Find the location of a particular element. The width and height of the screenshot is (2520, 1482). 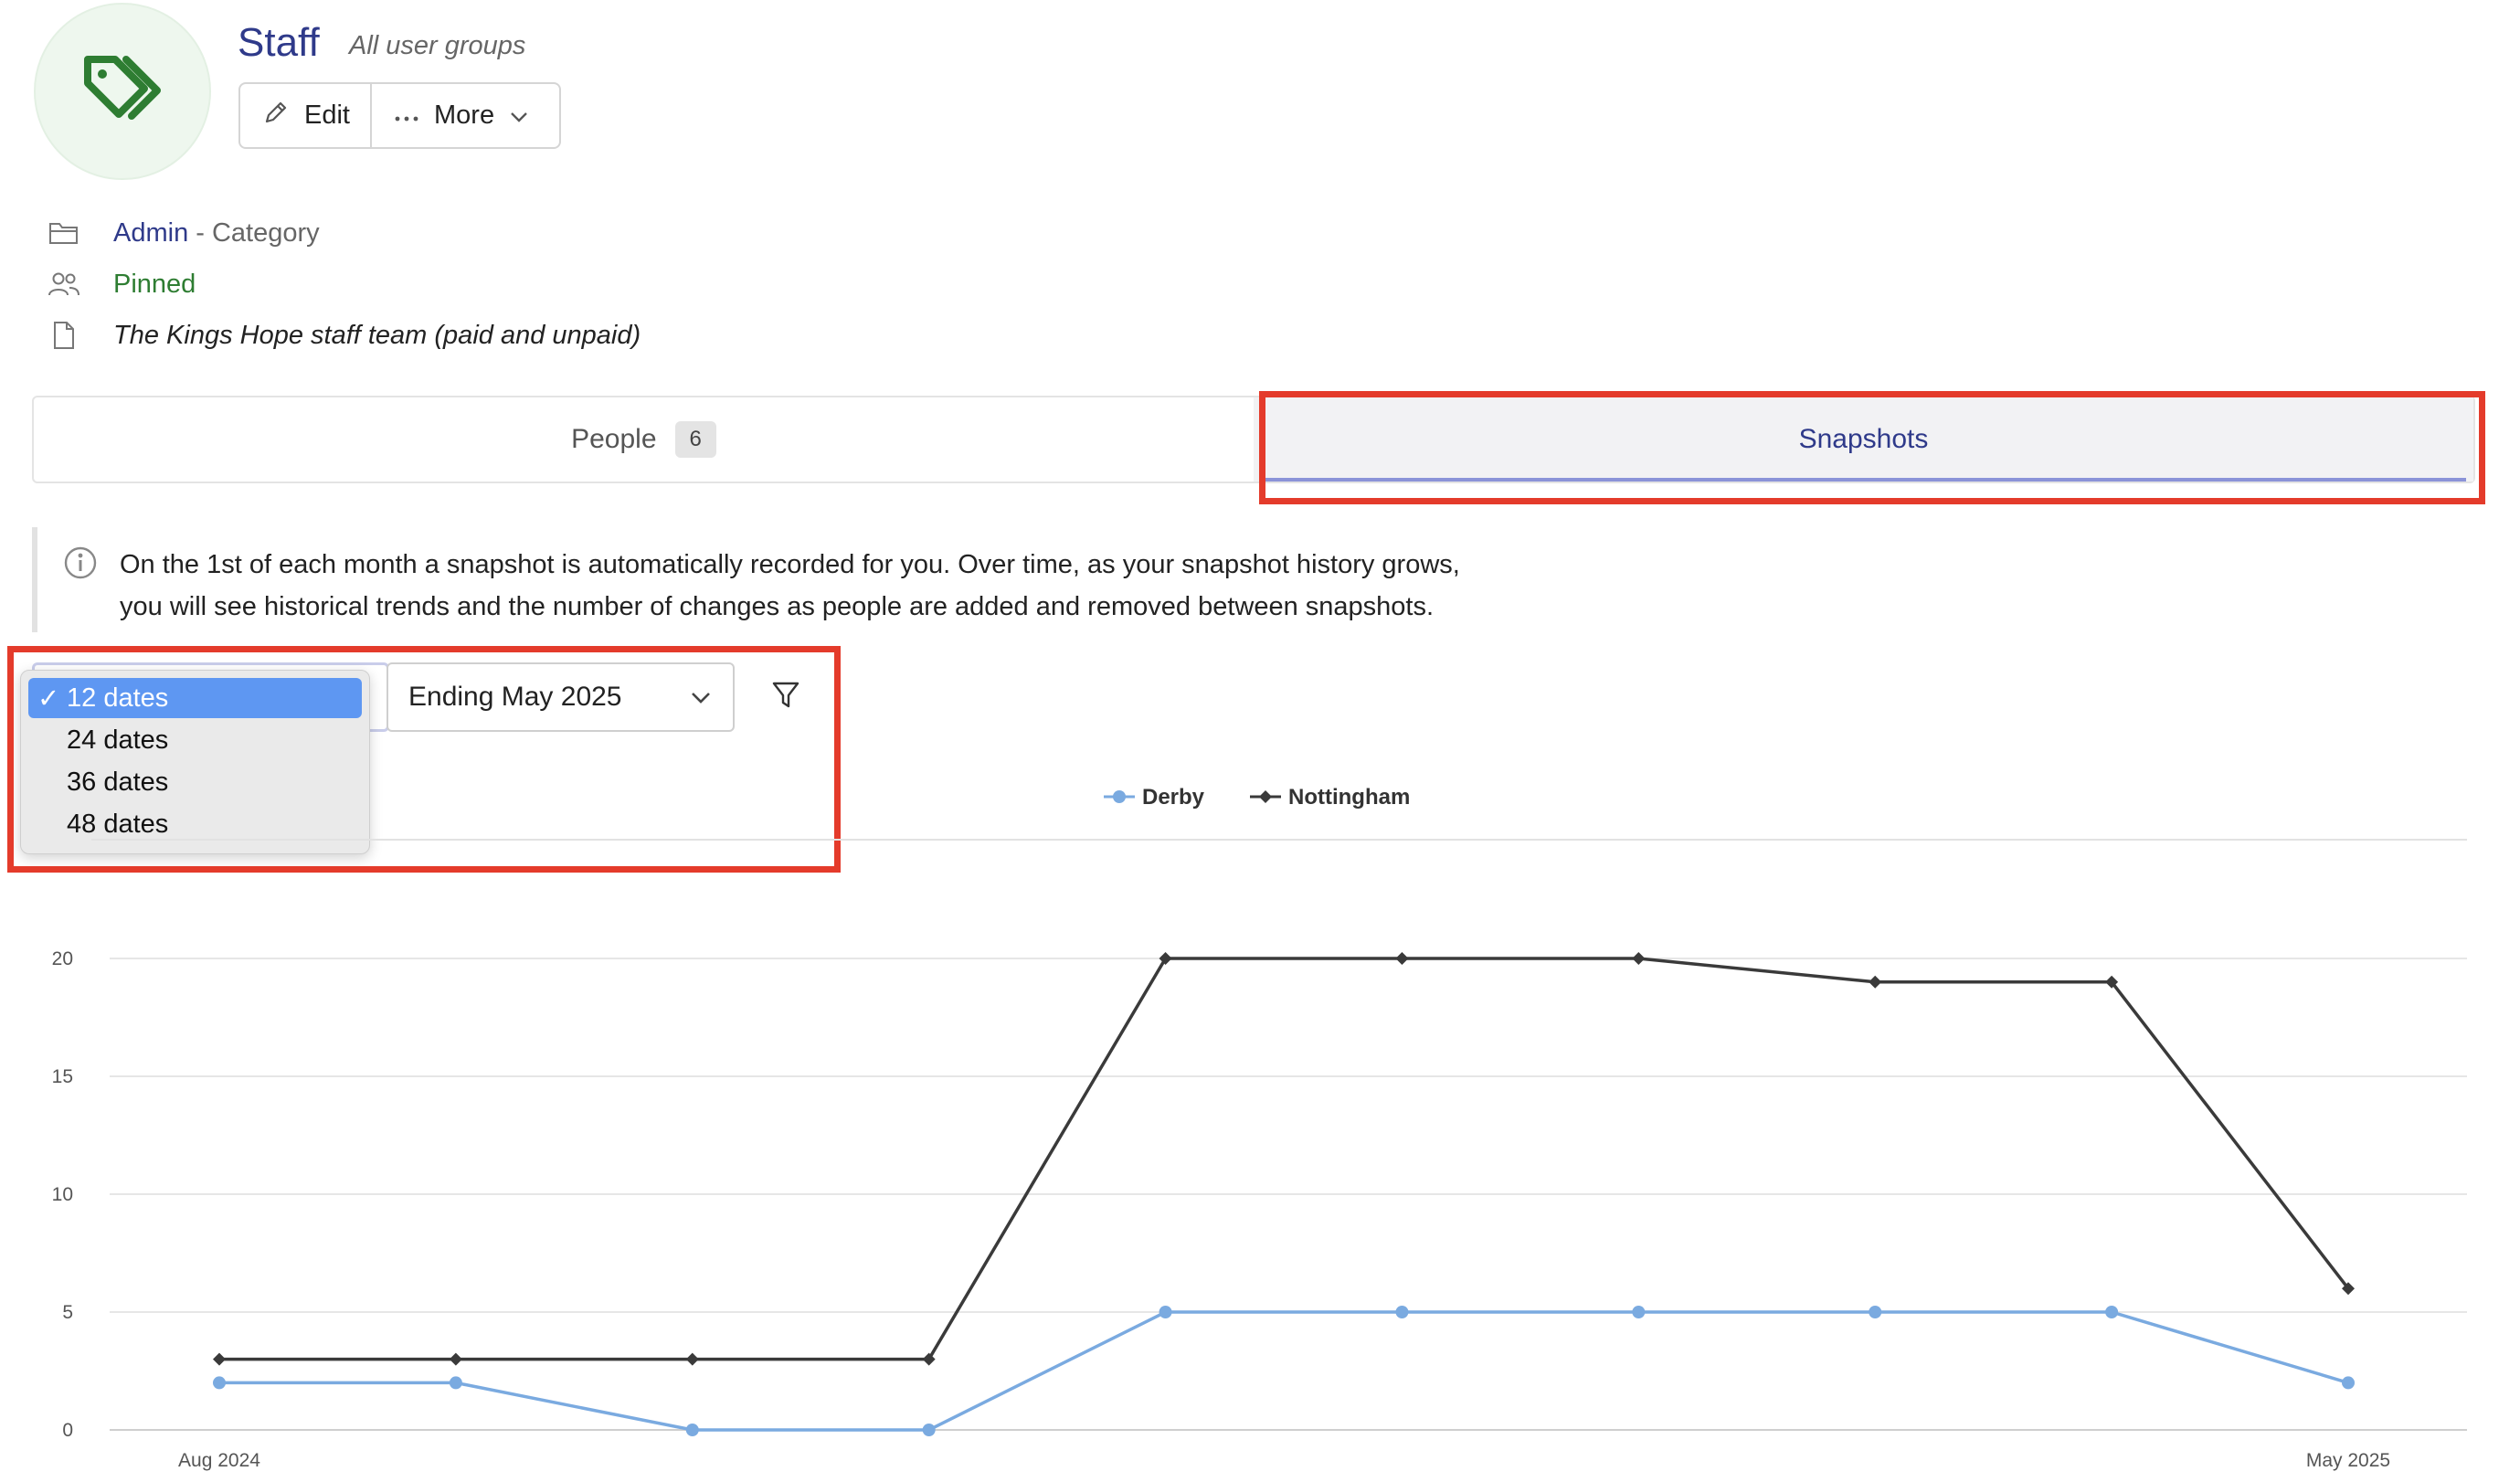

x-tick-label: May 2025 is located at coordinates (2348, 1460).